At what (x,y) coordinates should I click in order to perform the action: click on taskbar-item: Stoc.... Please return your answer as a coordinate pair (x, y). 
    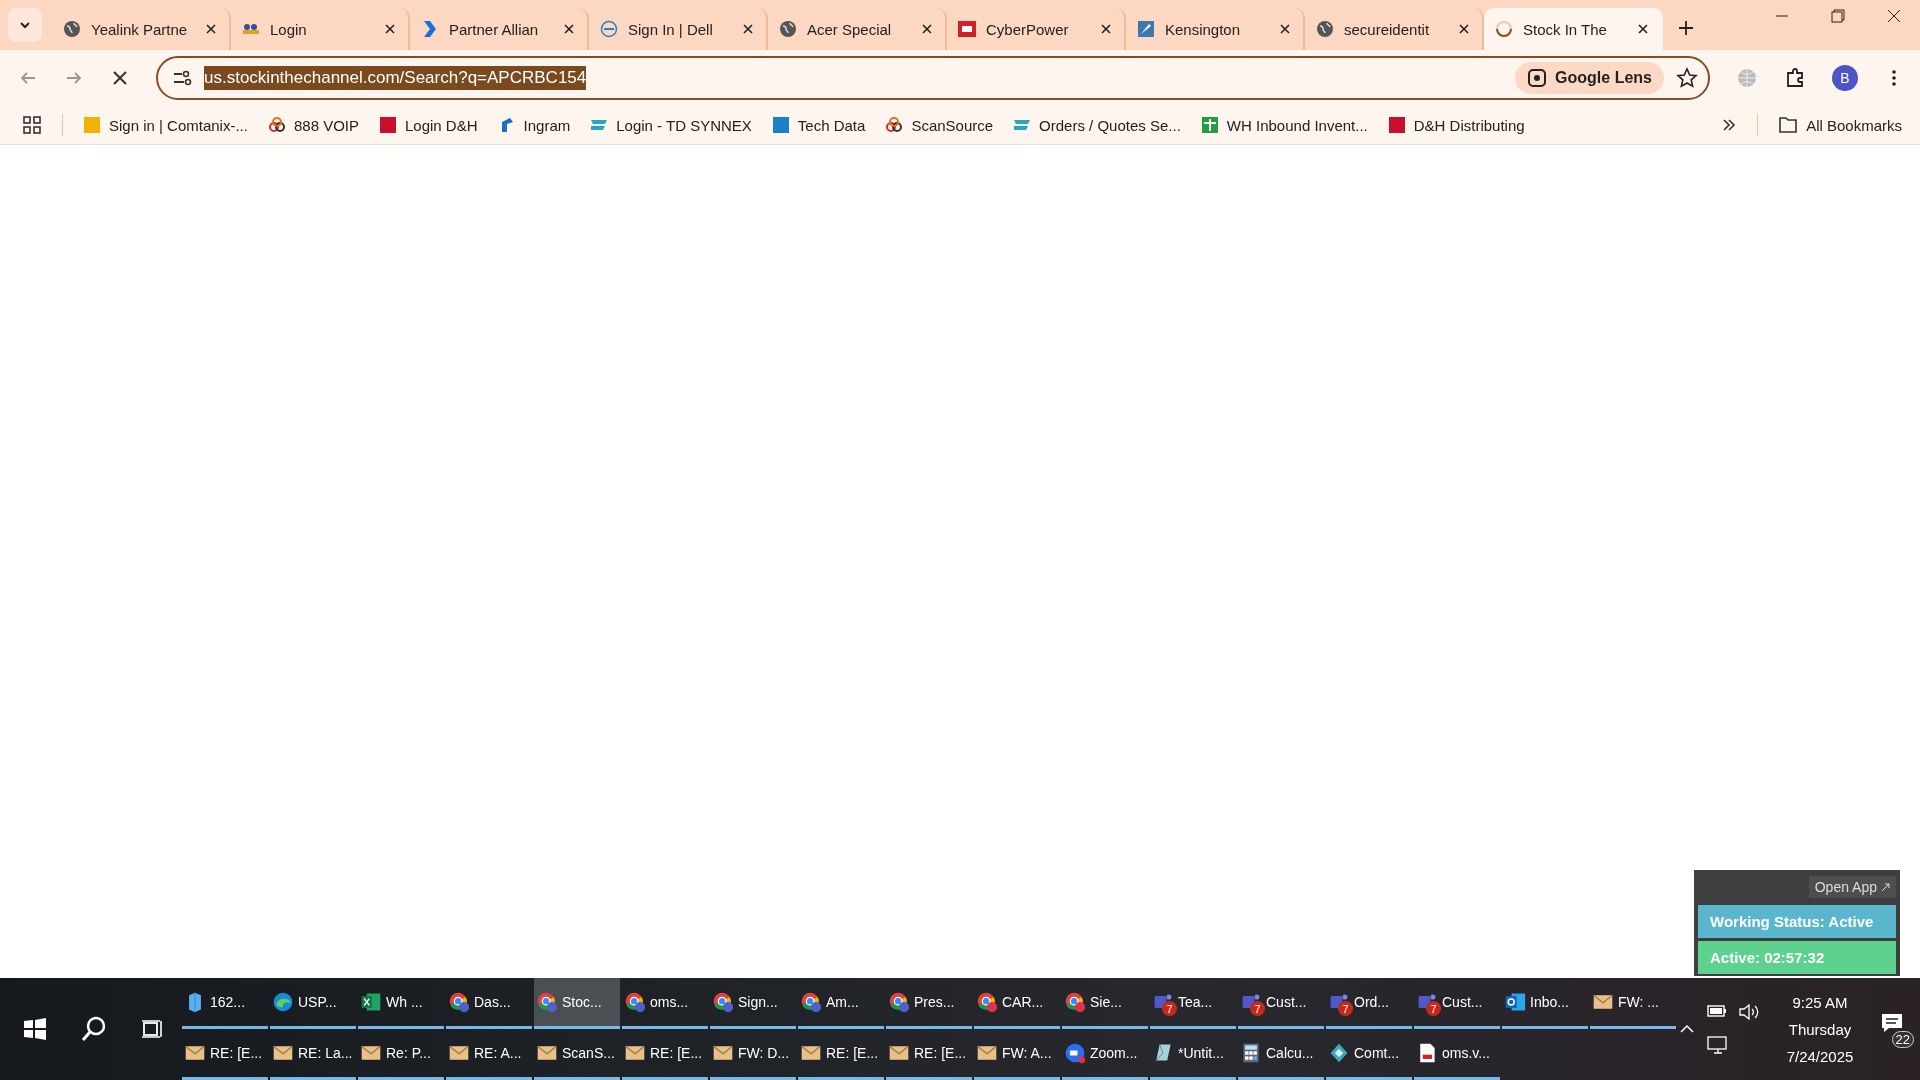
    Looking at the image, I should click on (577, 1003).